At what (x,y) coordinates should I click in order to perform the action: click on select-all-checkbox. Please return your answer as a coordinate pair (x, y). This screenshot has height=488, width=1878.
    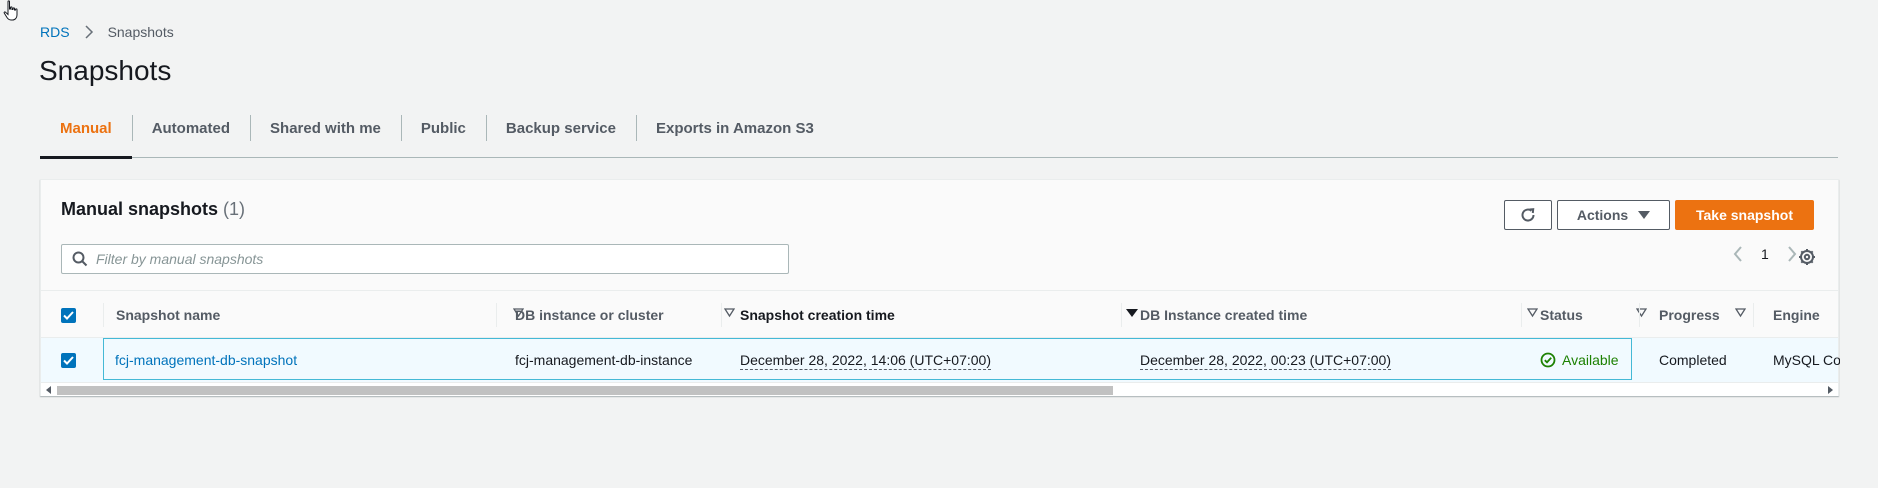
    Looking at the image, I should click on (68, 315).